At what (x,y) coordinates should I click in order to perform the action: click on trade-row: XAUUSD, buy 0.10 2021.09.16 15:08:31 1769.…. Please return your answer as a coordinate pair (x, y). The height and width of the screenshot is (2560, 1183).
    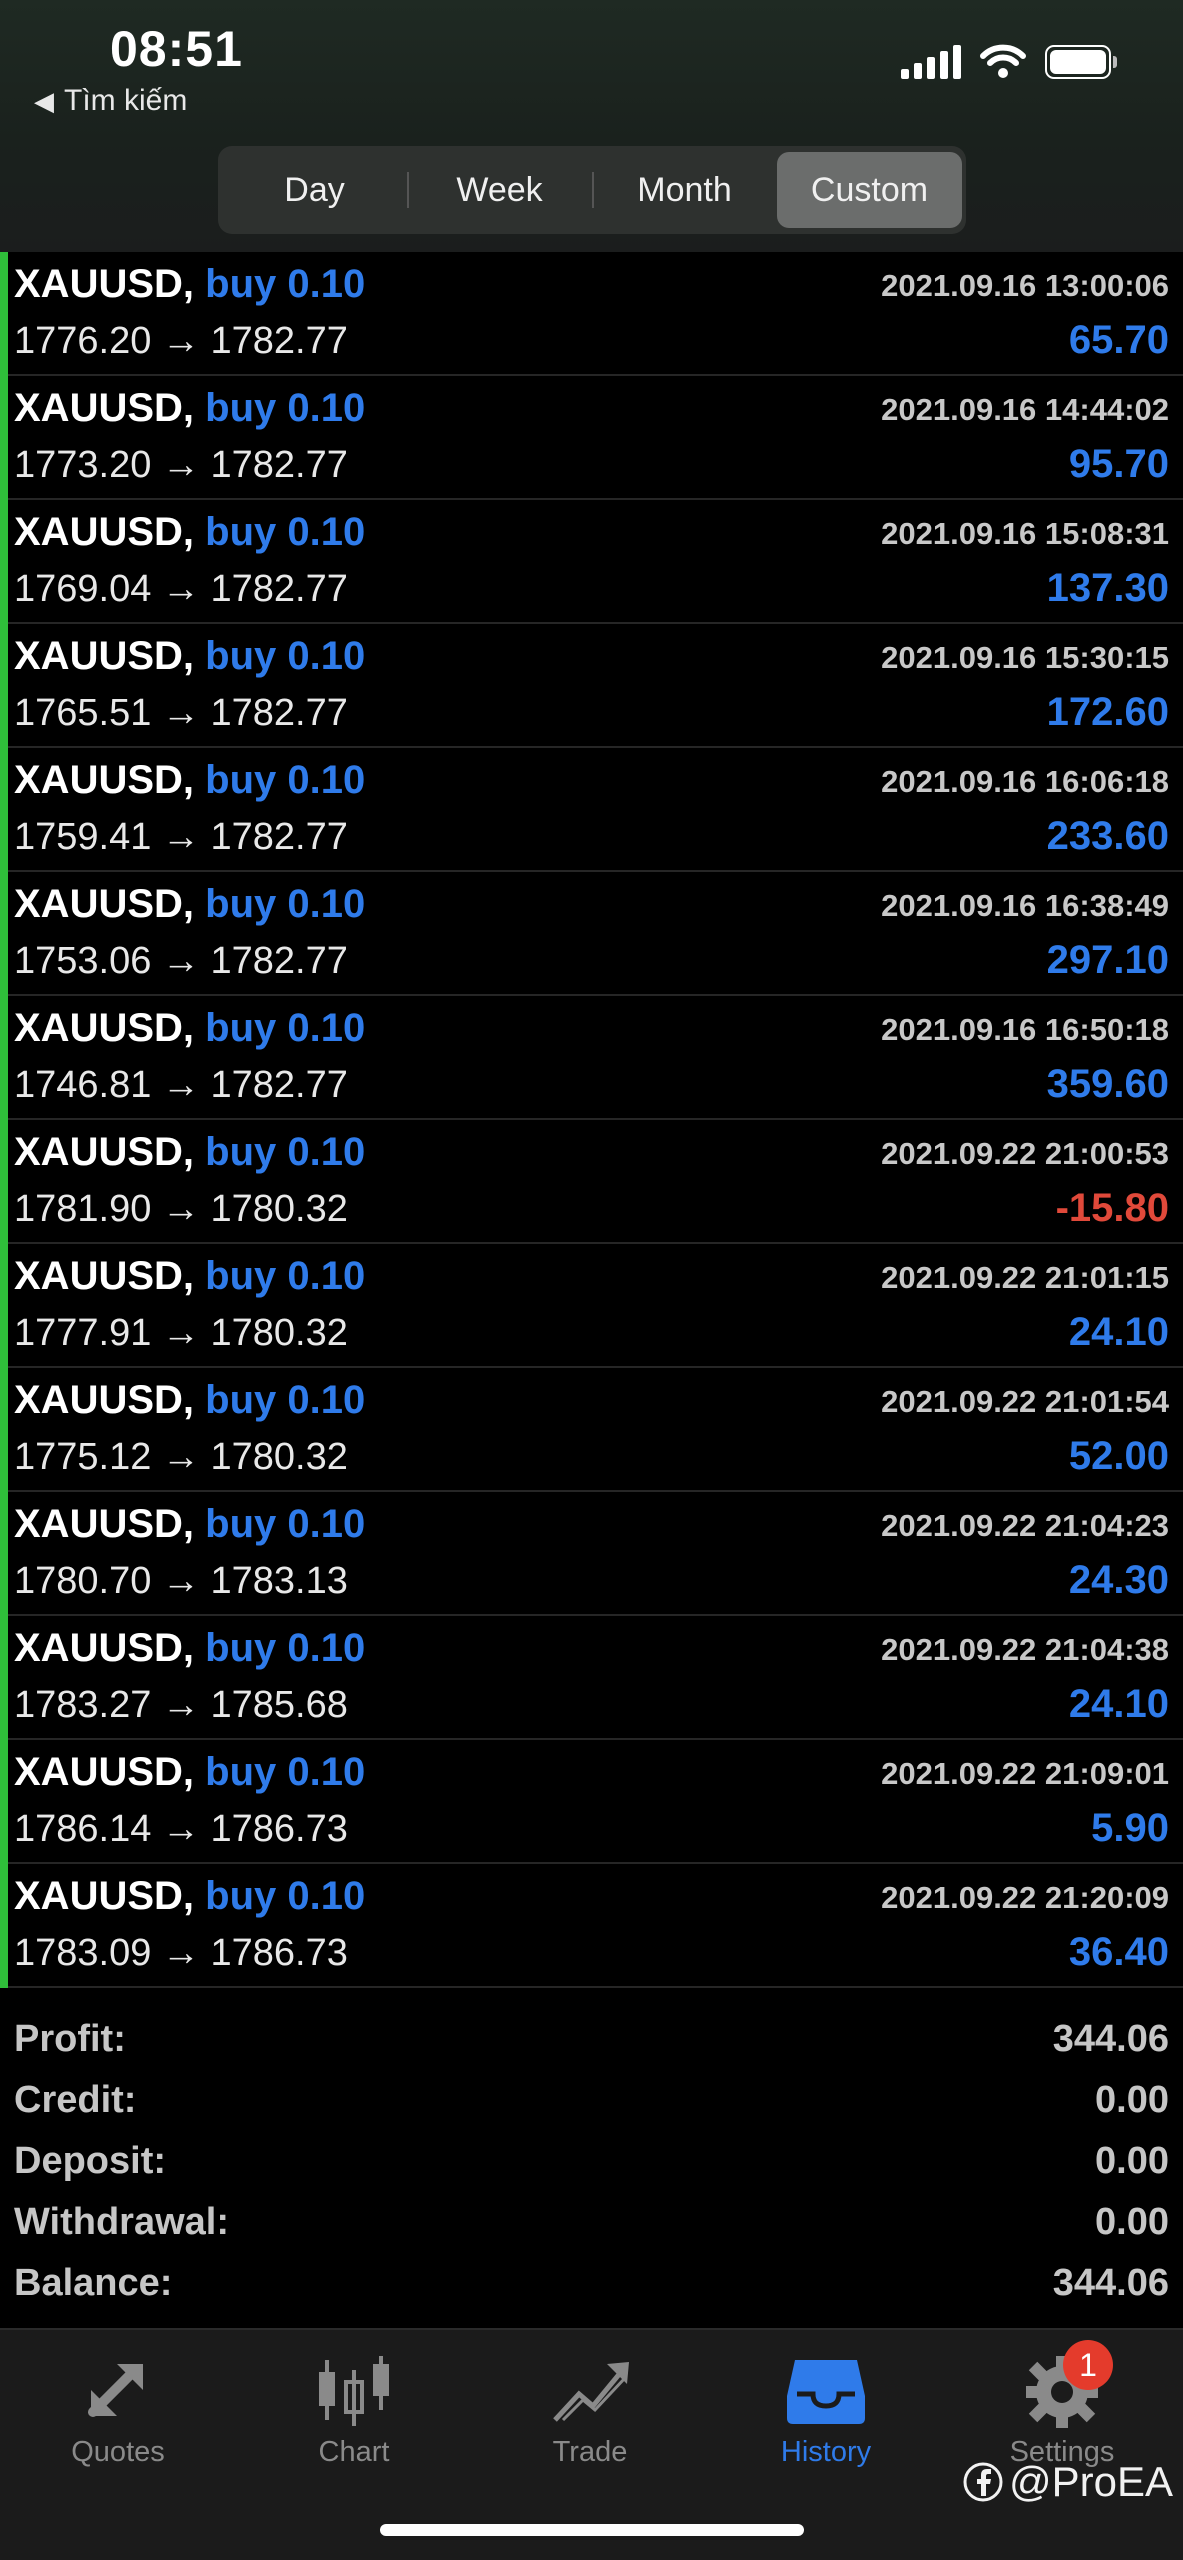
    Looking at the image, I should click on (591, 562).